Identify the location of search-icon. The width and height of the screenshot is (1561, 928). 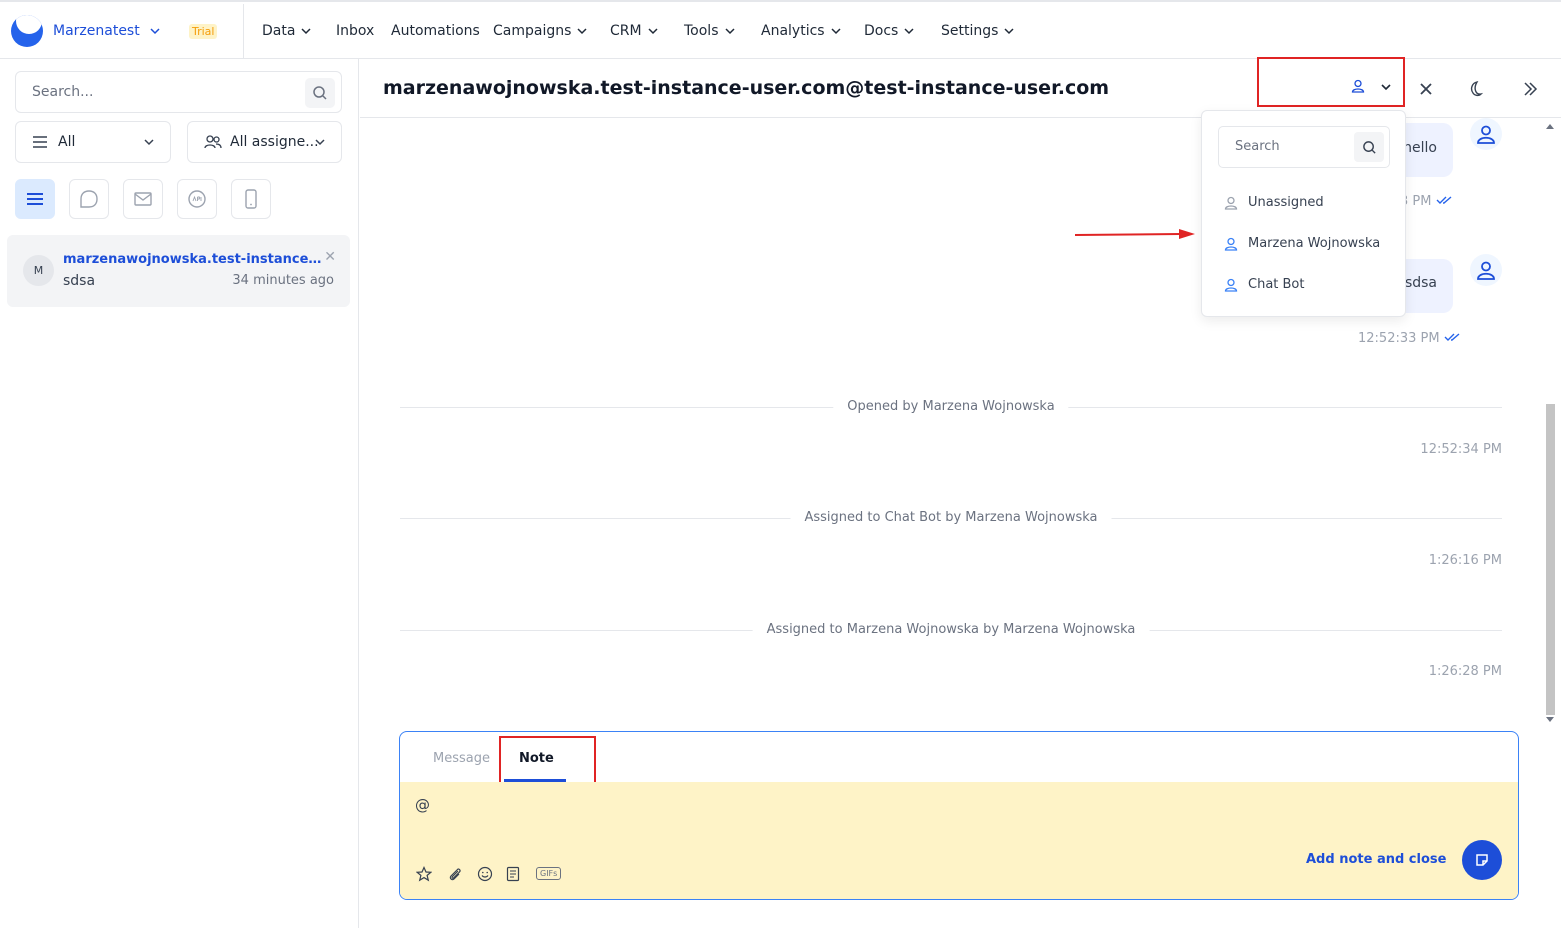
(320, 93).